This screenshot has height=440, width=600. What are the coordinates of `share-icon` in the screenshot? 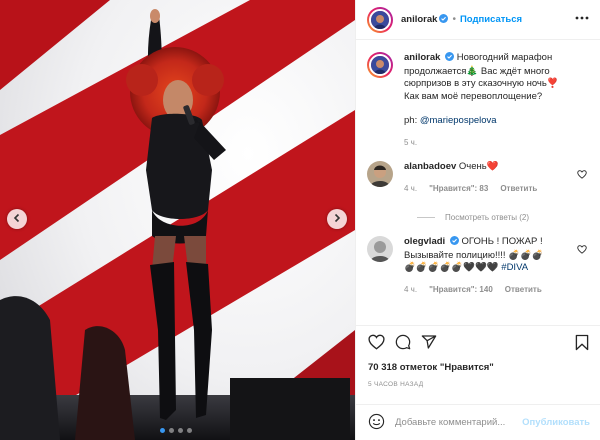 It's located at (429, 343).